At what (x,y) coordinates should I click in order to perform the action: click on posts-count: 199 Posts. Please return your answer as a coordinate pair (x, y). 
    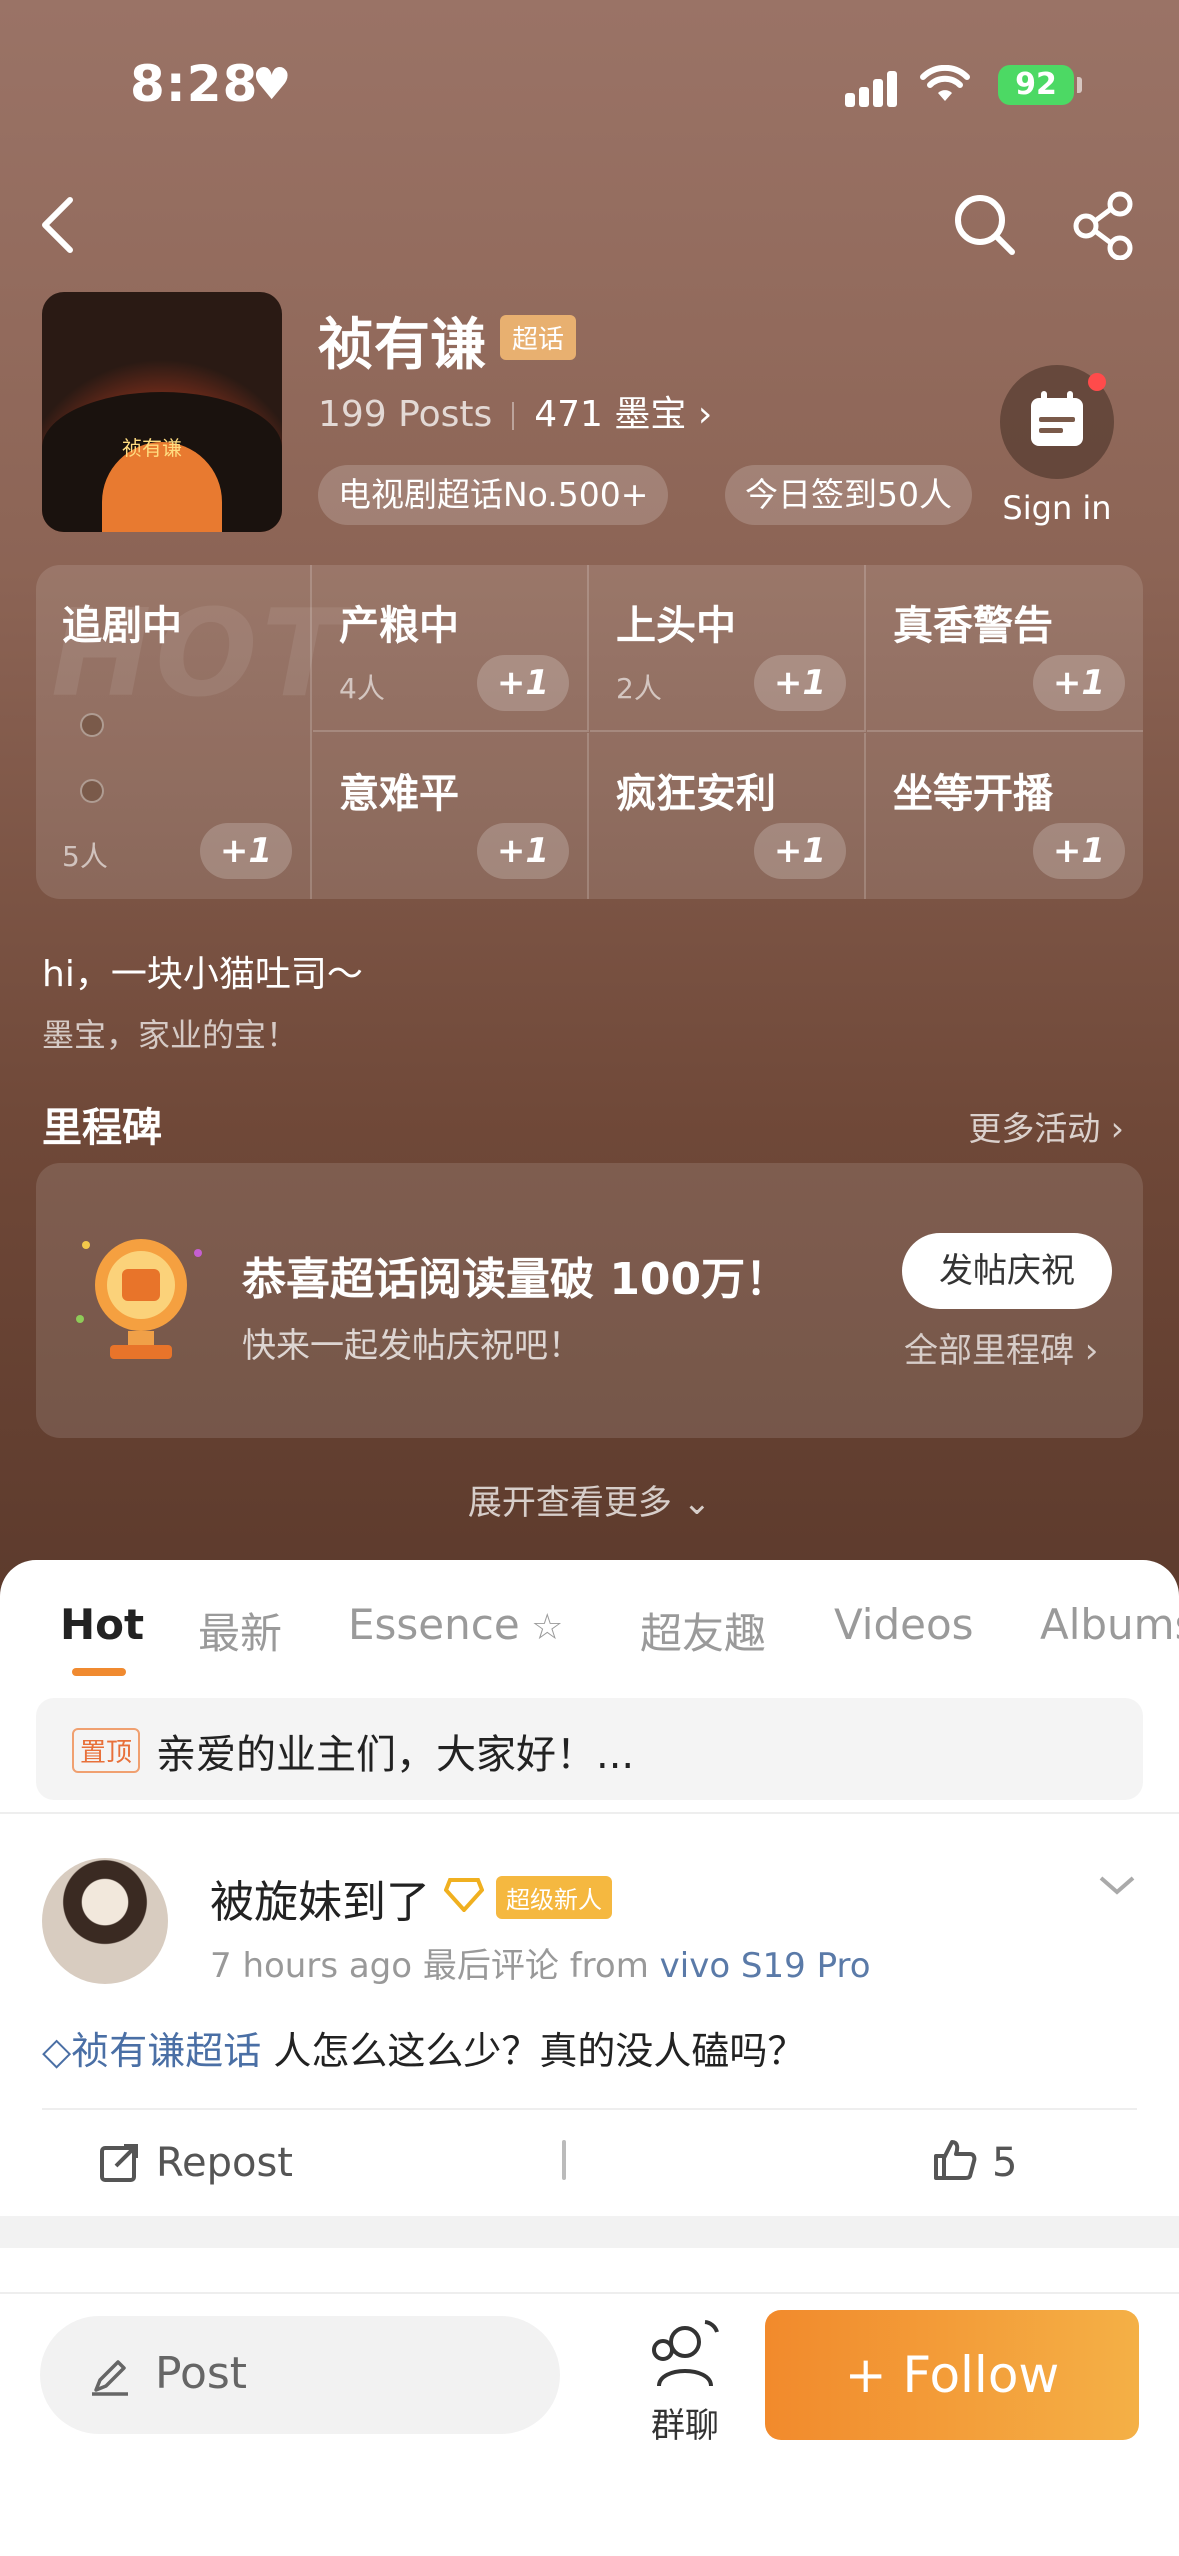
    Looking at the image, I should click on (405, 414).